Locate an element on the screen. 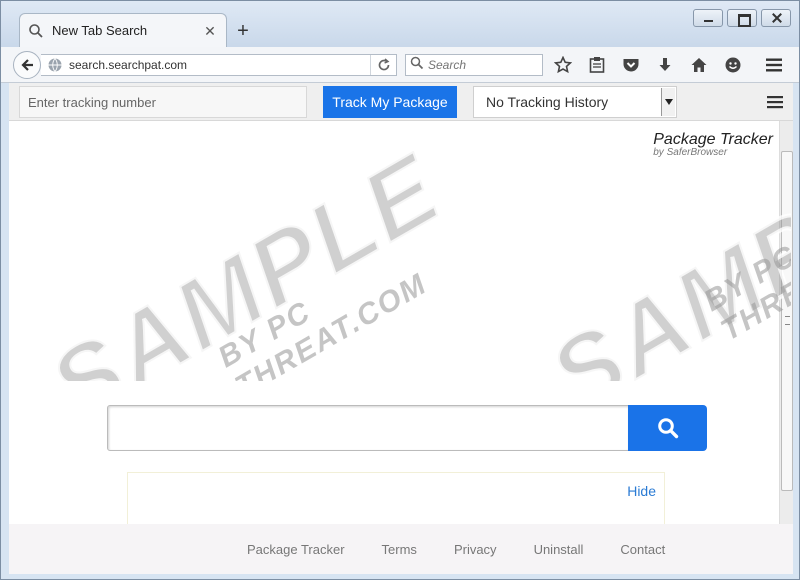 The height and width of the screenshot is (580, 800). toolbar-menu-icon is located at coordinates (775, 102).